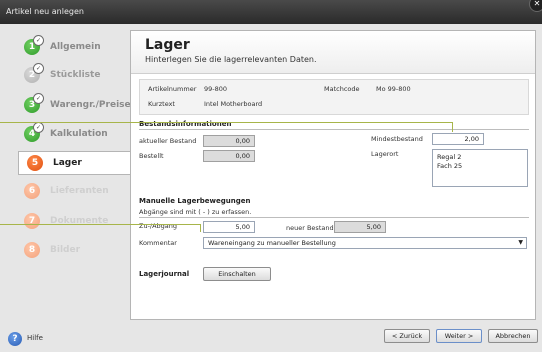 This screenshot has width=542, height=352. I want to click on sidebar-item-lieferanten: 6 Lieferanten, so click(70, 191).